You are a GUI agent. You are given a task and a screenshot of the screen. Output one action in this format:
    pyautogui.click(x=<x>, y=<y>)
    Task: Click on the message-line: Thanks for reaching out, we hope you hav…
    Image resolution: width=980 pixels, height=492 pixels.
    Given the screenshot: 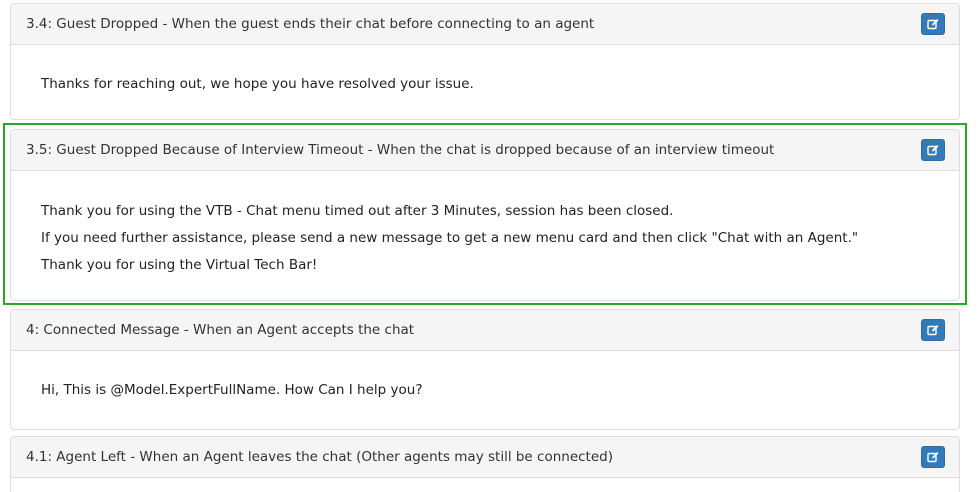 What is the action you would take?
    pyautogui.click(x=257, y=84)
    